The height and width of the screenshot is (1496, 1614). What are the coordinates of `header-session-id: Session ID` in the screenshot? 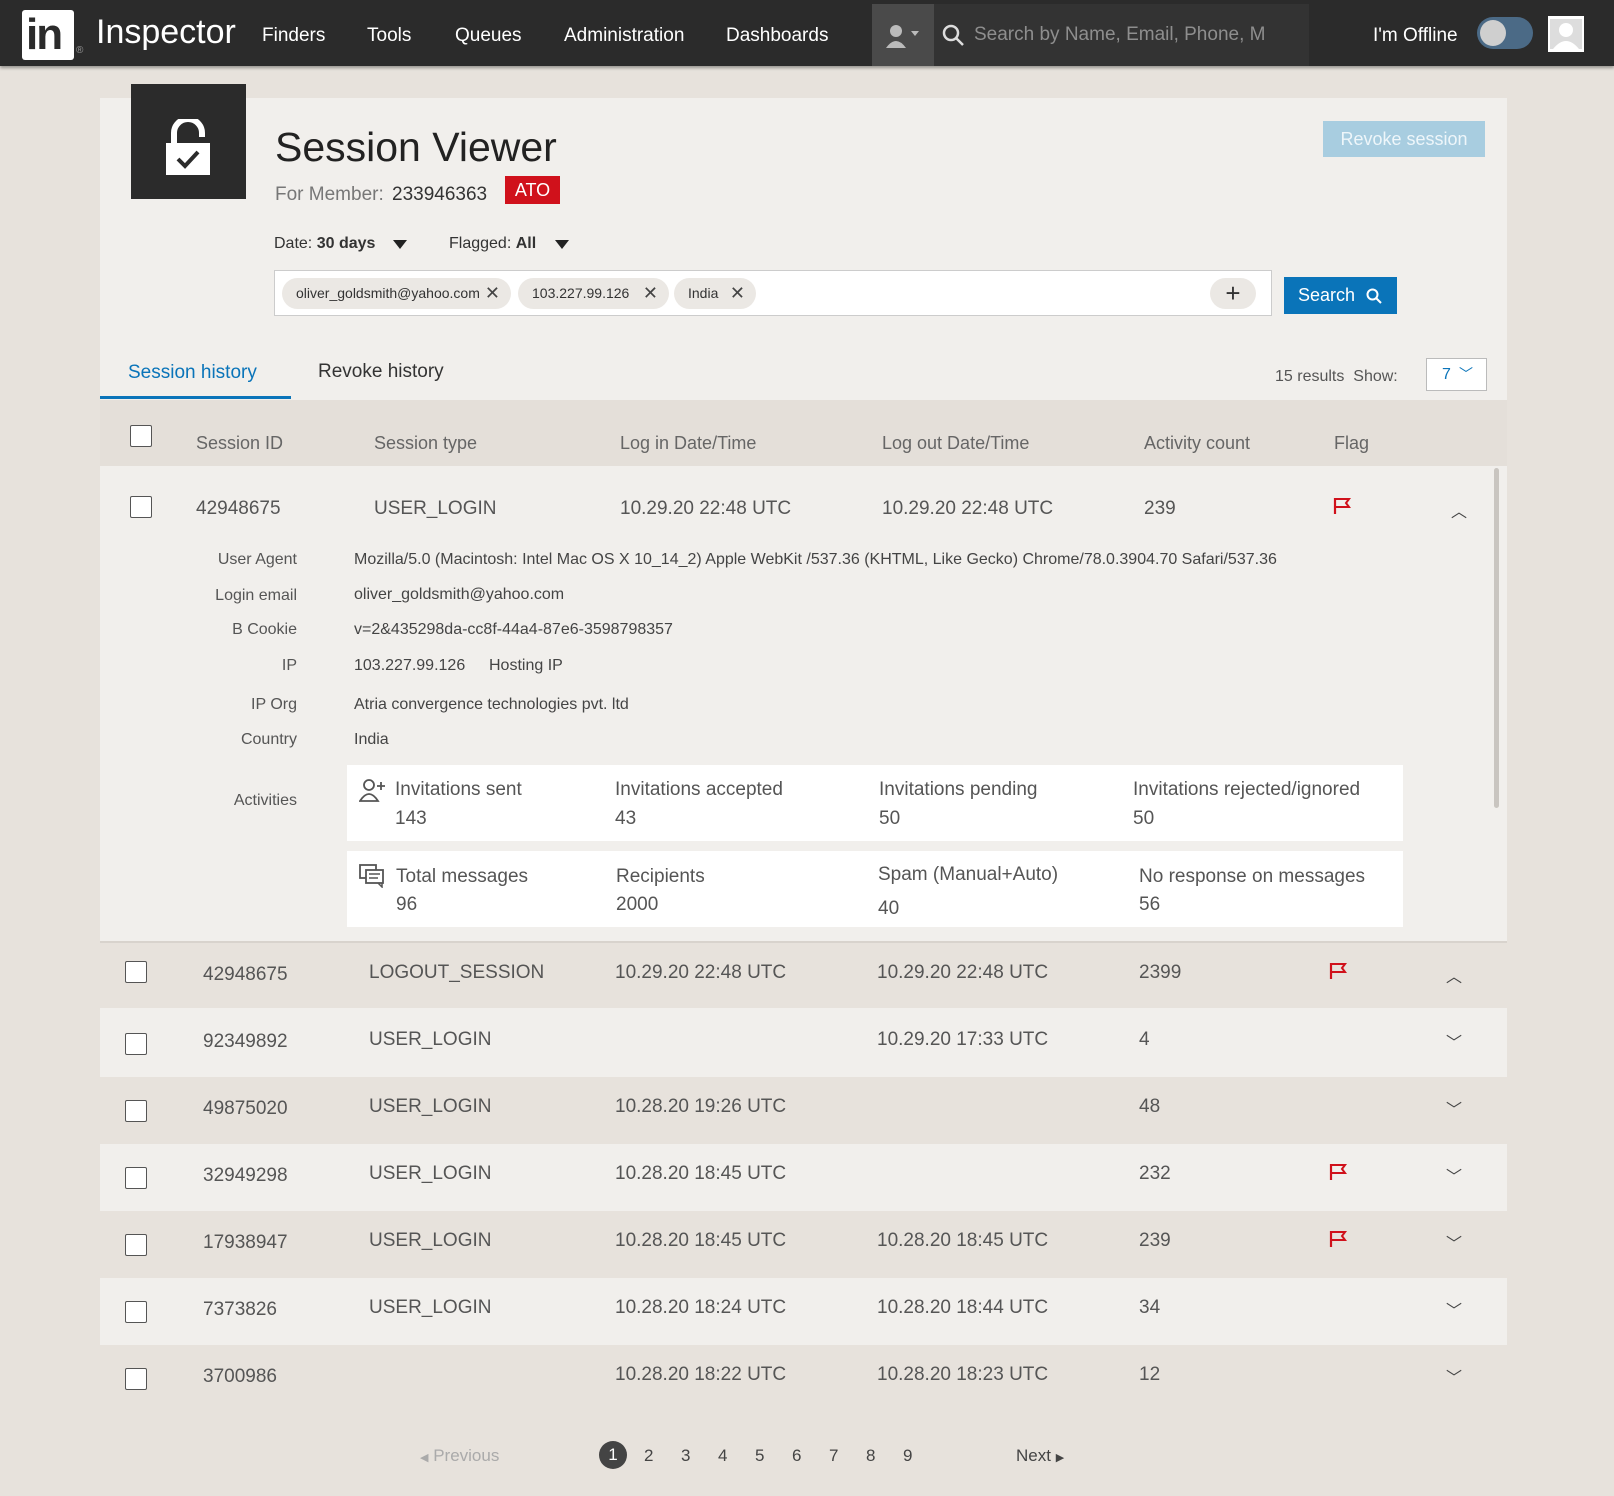 It's located at (239, 443).